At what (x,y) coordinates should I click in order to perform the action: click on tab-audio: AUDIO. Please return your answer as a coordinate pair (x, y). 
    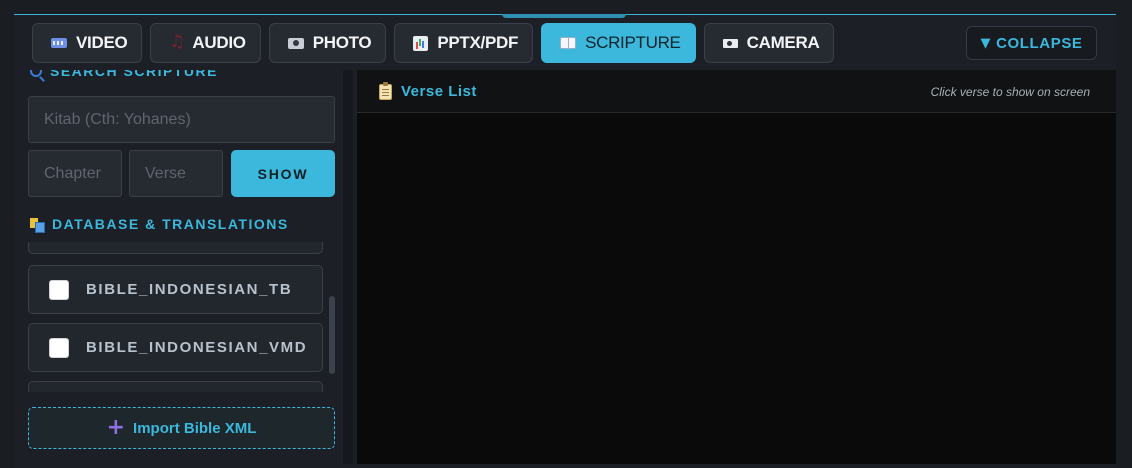
    Looking at the image, I should click on (205, 43).